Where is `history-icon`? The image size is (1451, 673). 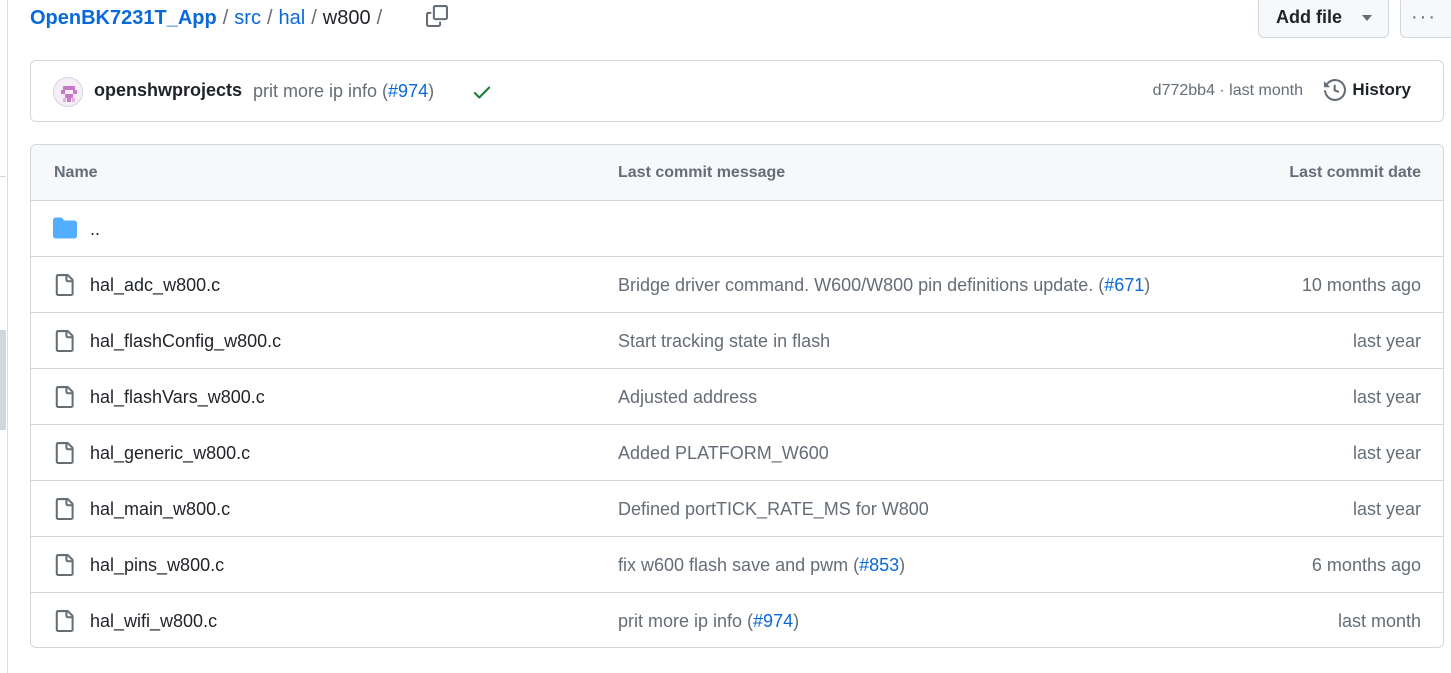 history-icon is located at coordinates (1335, 90).